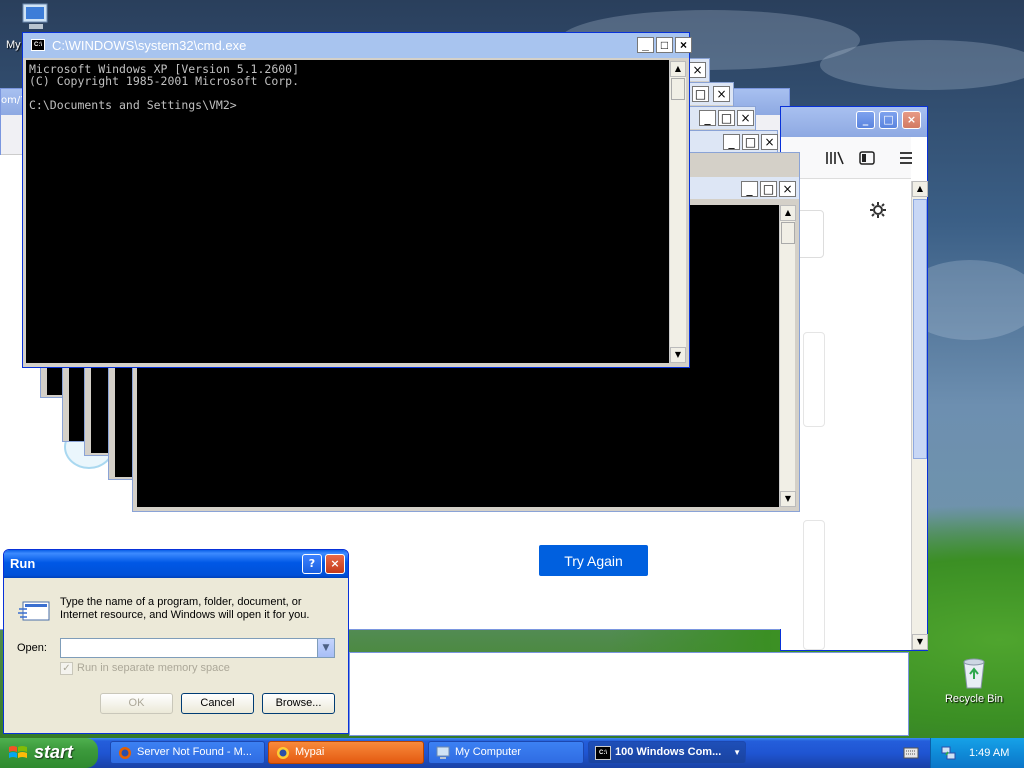 This screenshot has width=1024, height=768. What do you see at coordinates (911, 753) in the screenshot?
I see `keyboard-icon` at bounding box center [911, 753].